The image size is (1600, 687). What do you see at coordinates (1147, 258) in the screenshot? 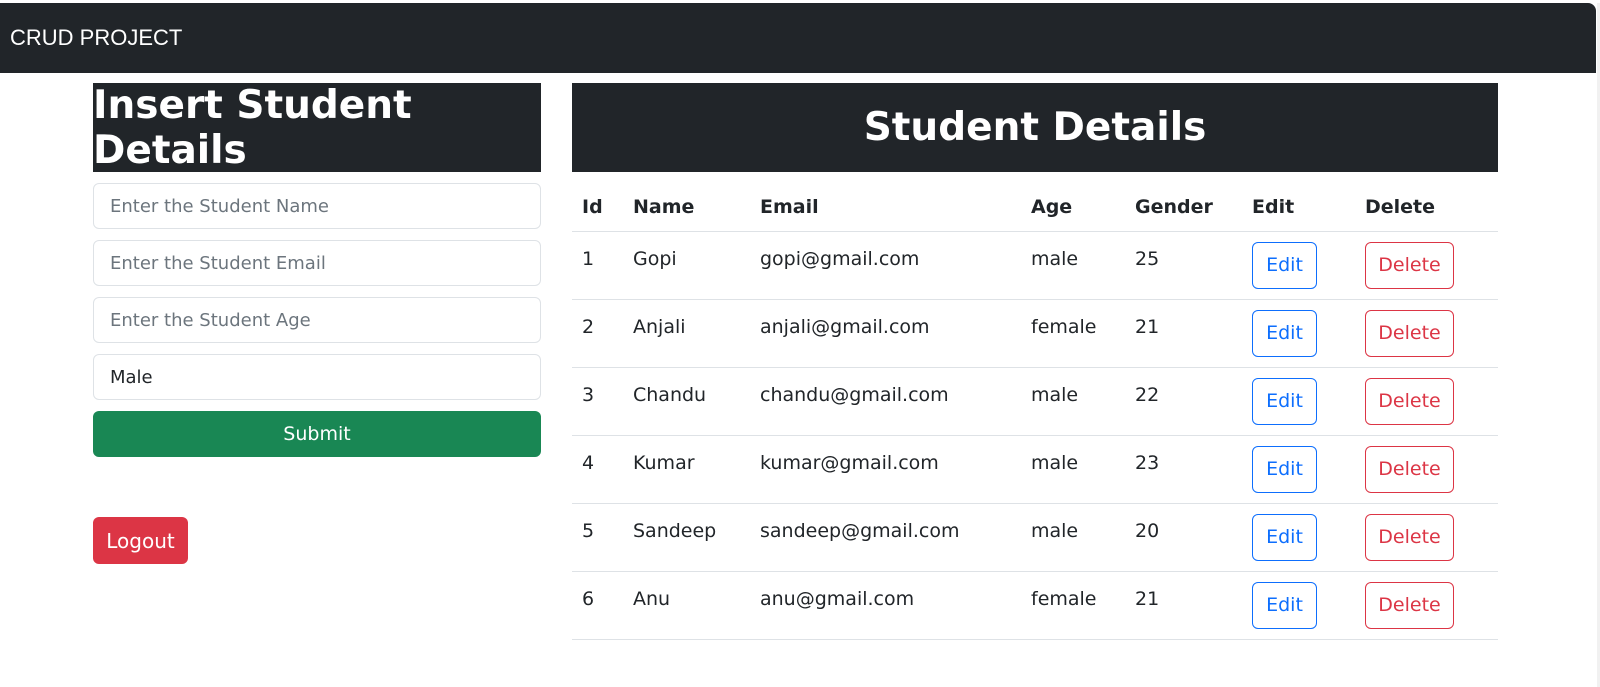
I see `cell-gender-text: 25` at bounding box center [1147, 258].